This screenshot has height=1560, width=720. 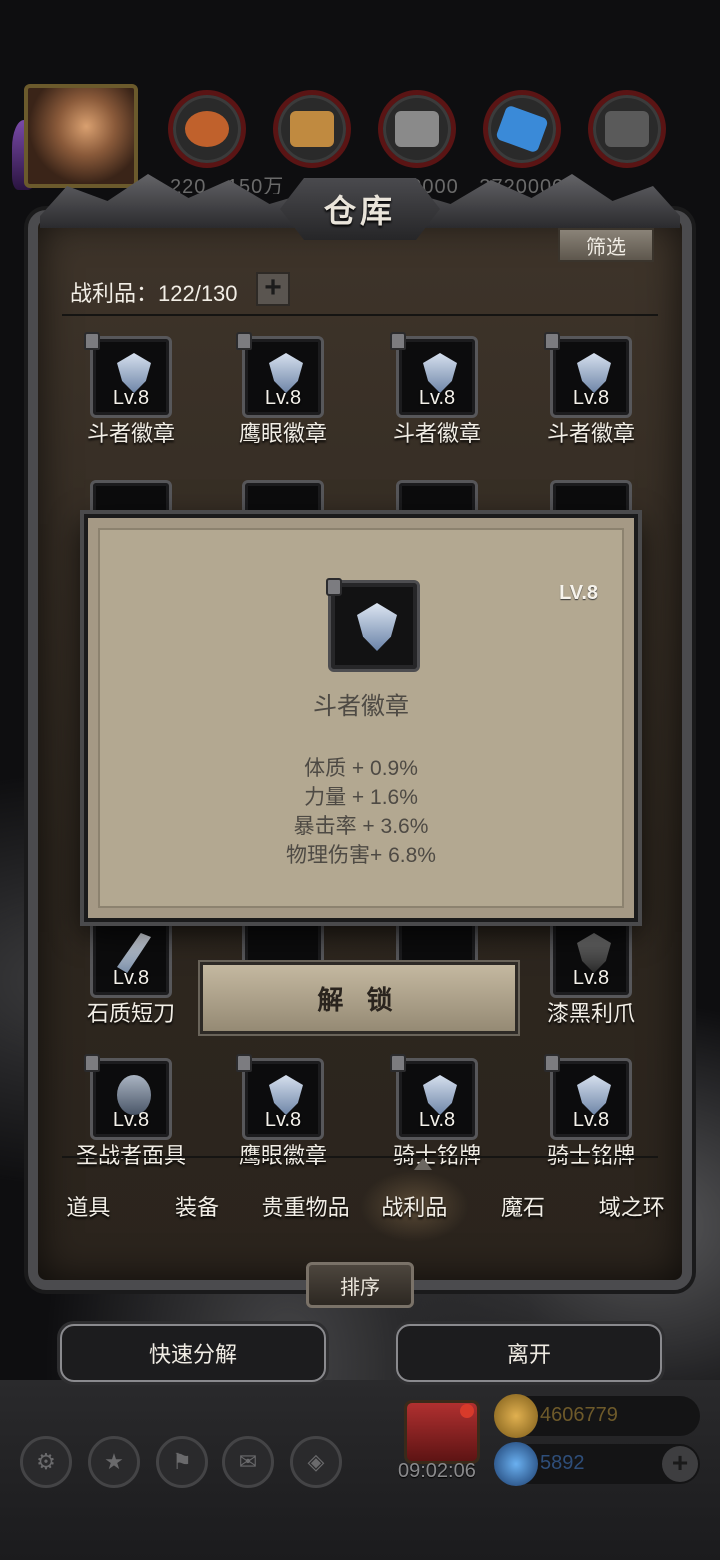 What do you see at coordinates (273, 289) in the screenshot?
I see `expand-capacity-button: +` at bounding box center [273, 289].